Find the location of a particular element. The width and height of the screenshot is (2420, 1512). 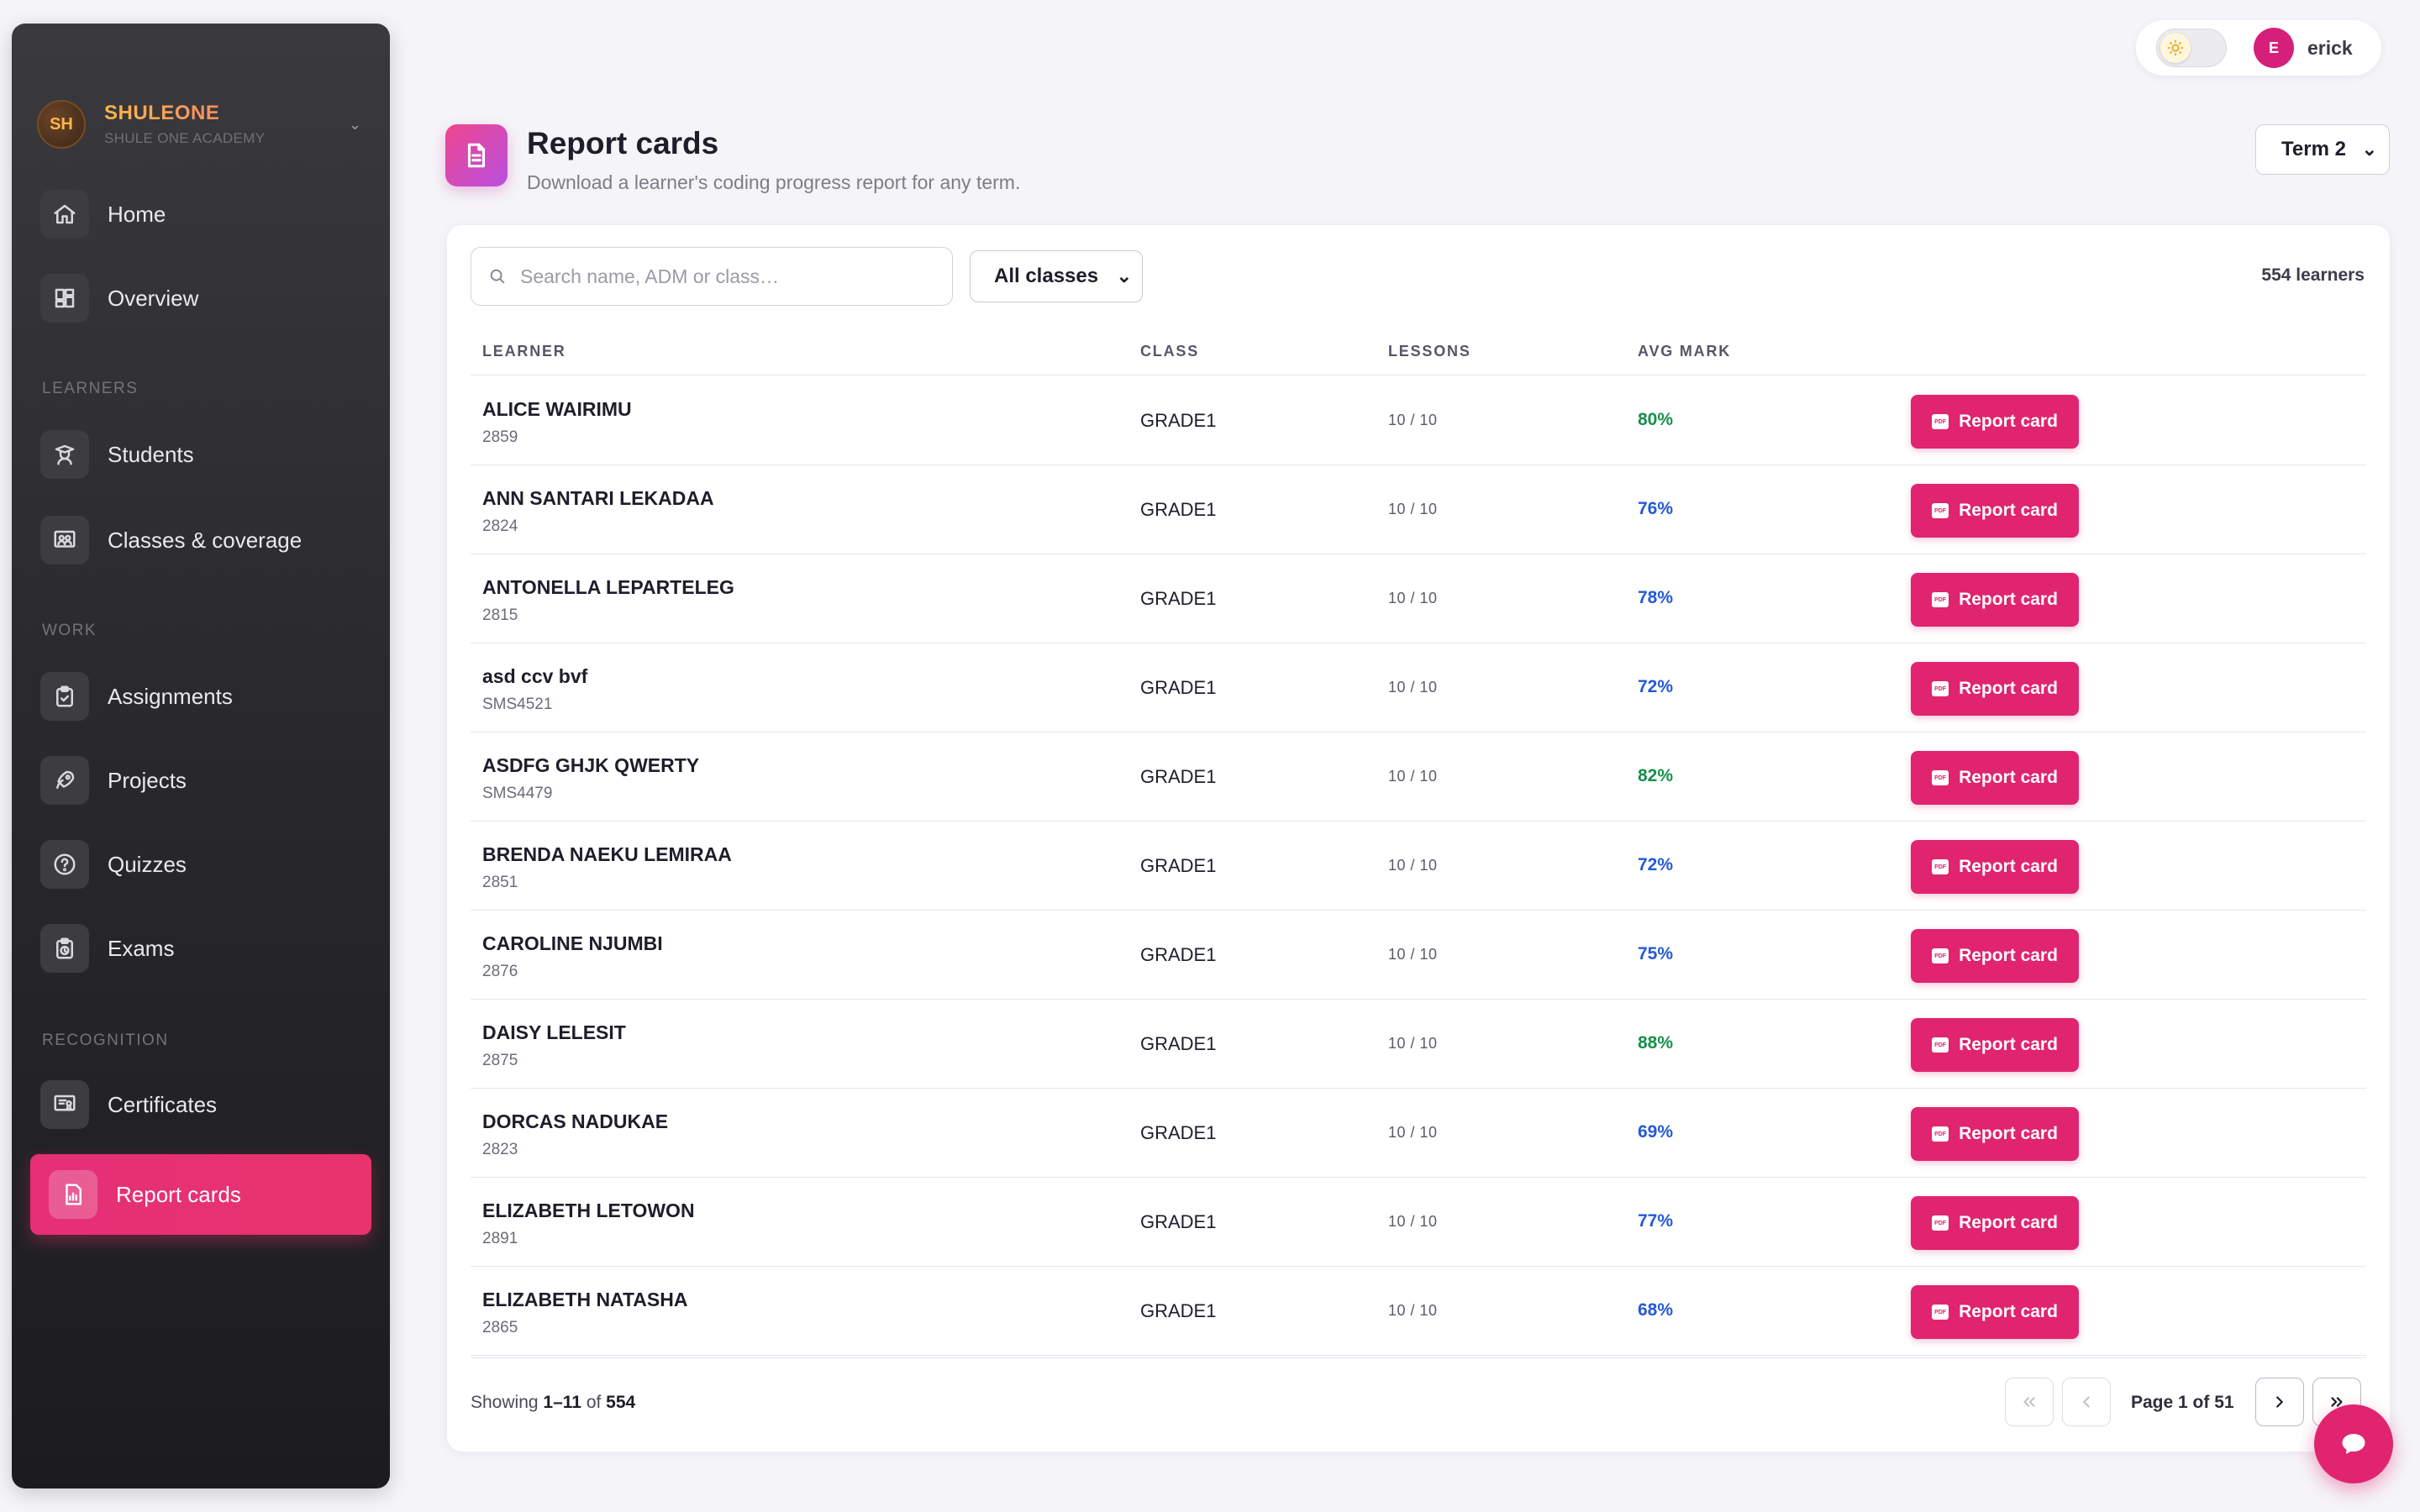

classroom-icon is located at coordinates (64, 540).